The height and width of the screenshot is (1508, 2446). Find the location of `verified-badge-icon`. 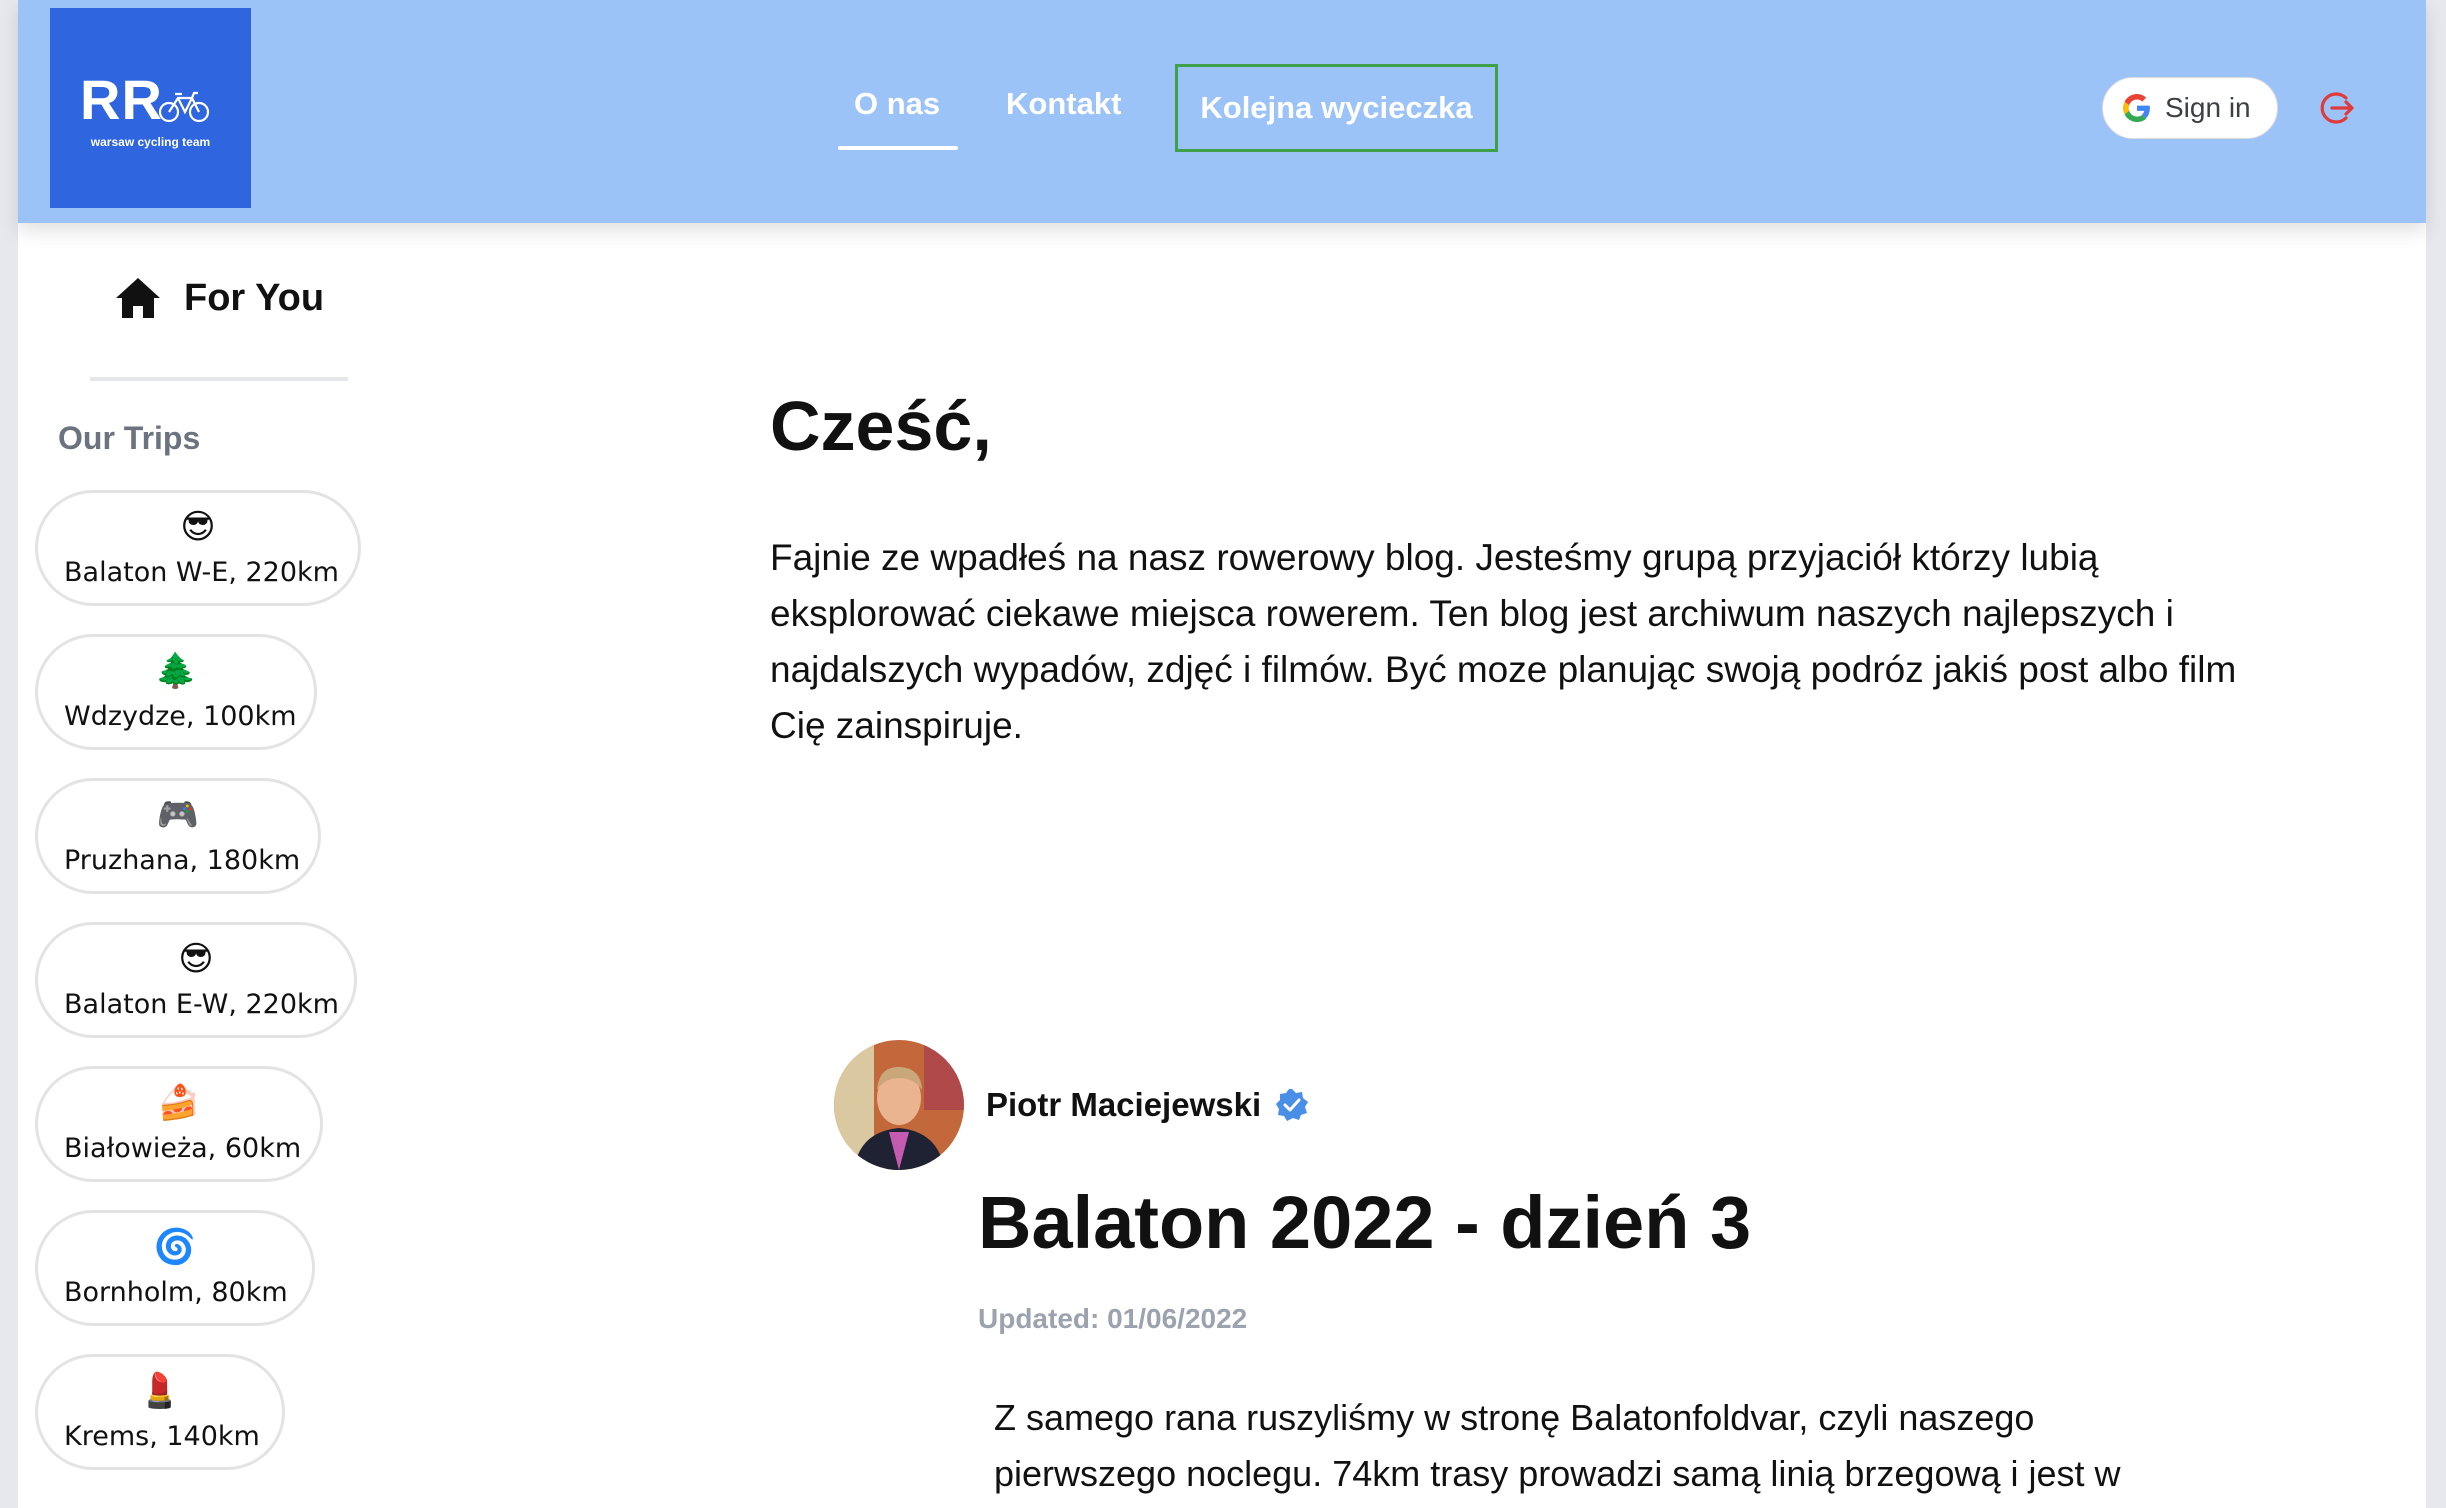

verified-badge-icon is located at coordinates (1292, 1105).